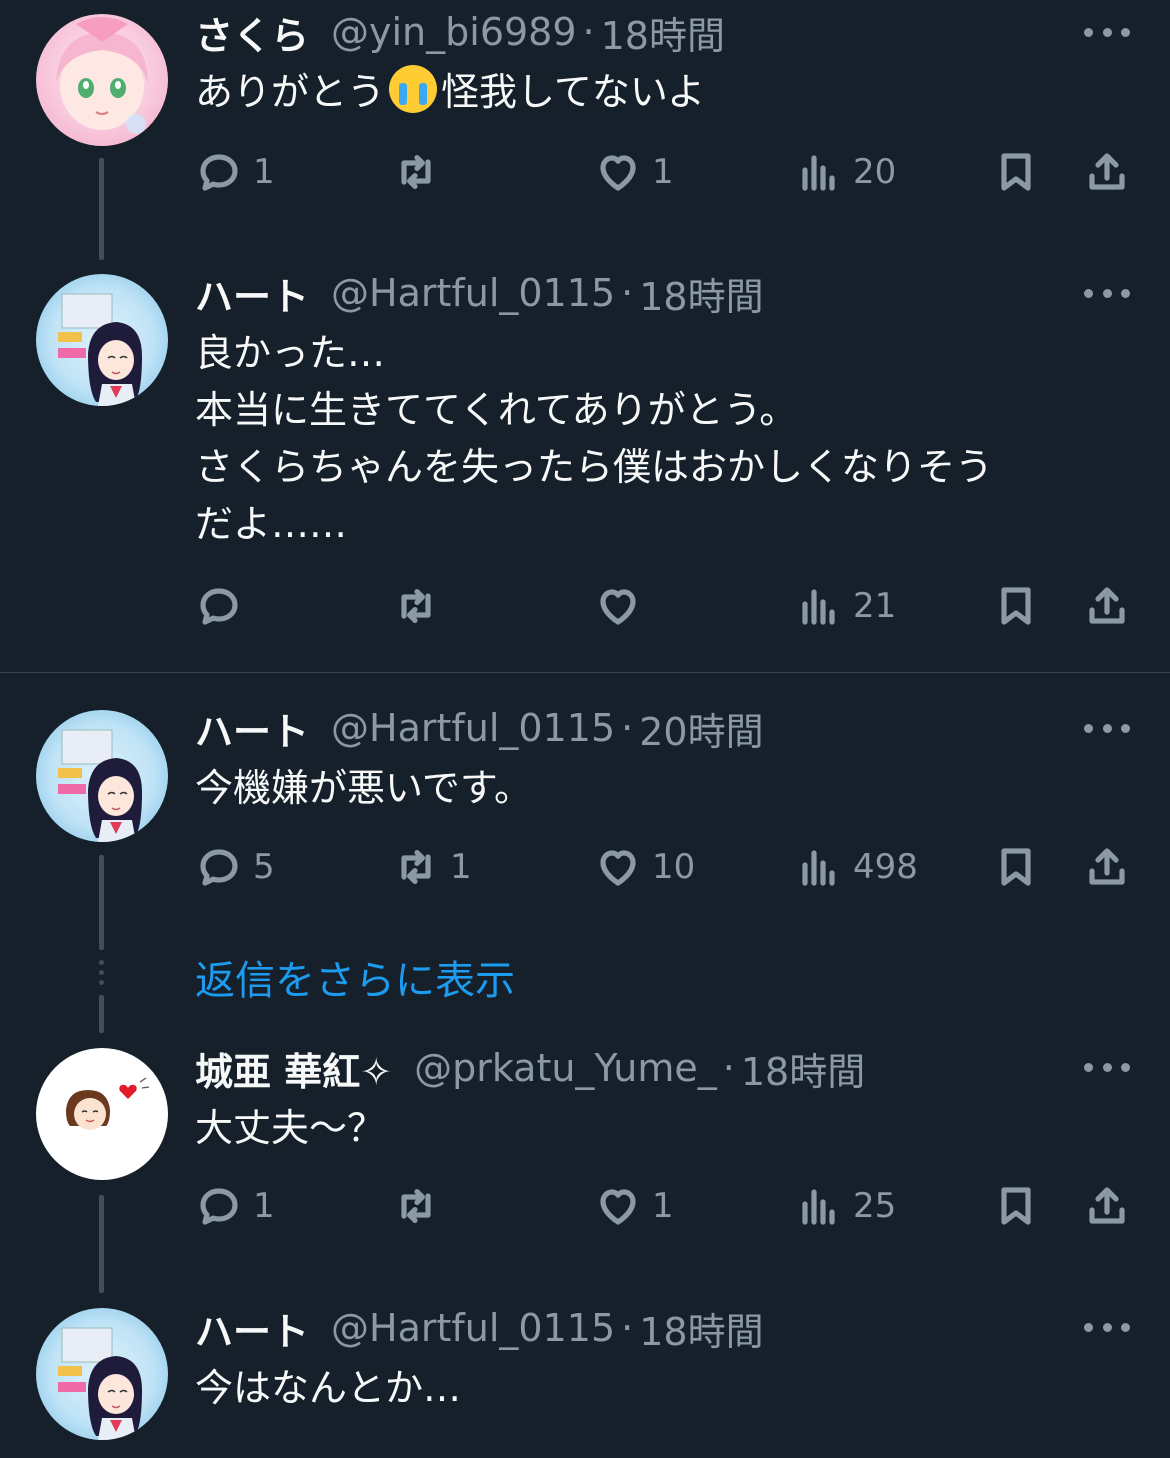 The image size is (1170, 1458). I want to click on reply-count: 1, so click(264, 1206).